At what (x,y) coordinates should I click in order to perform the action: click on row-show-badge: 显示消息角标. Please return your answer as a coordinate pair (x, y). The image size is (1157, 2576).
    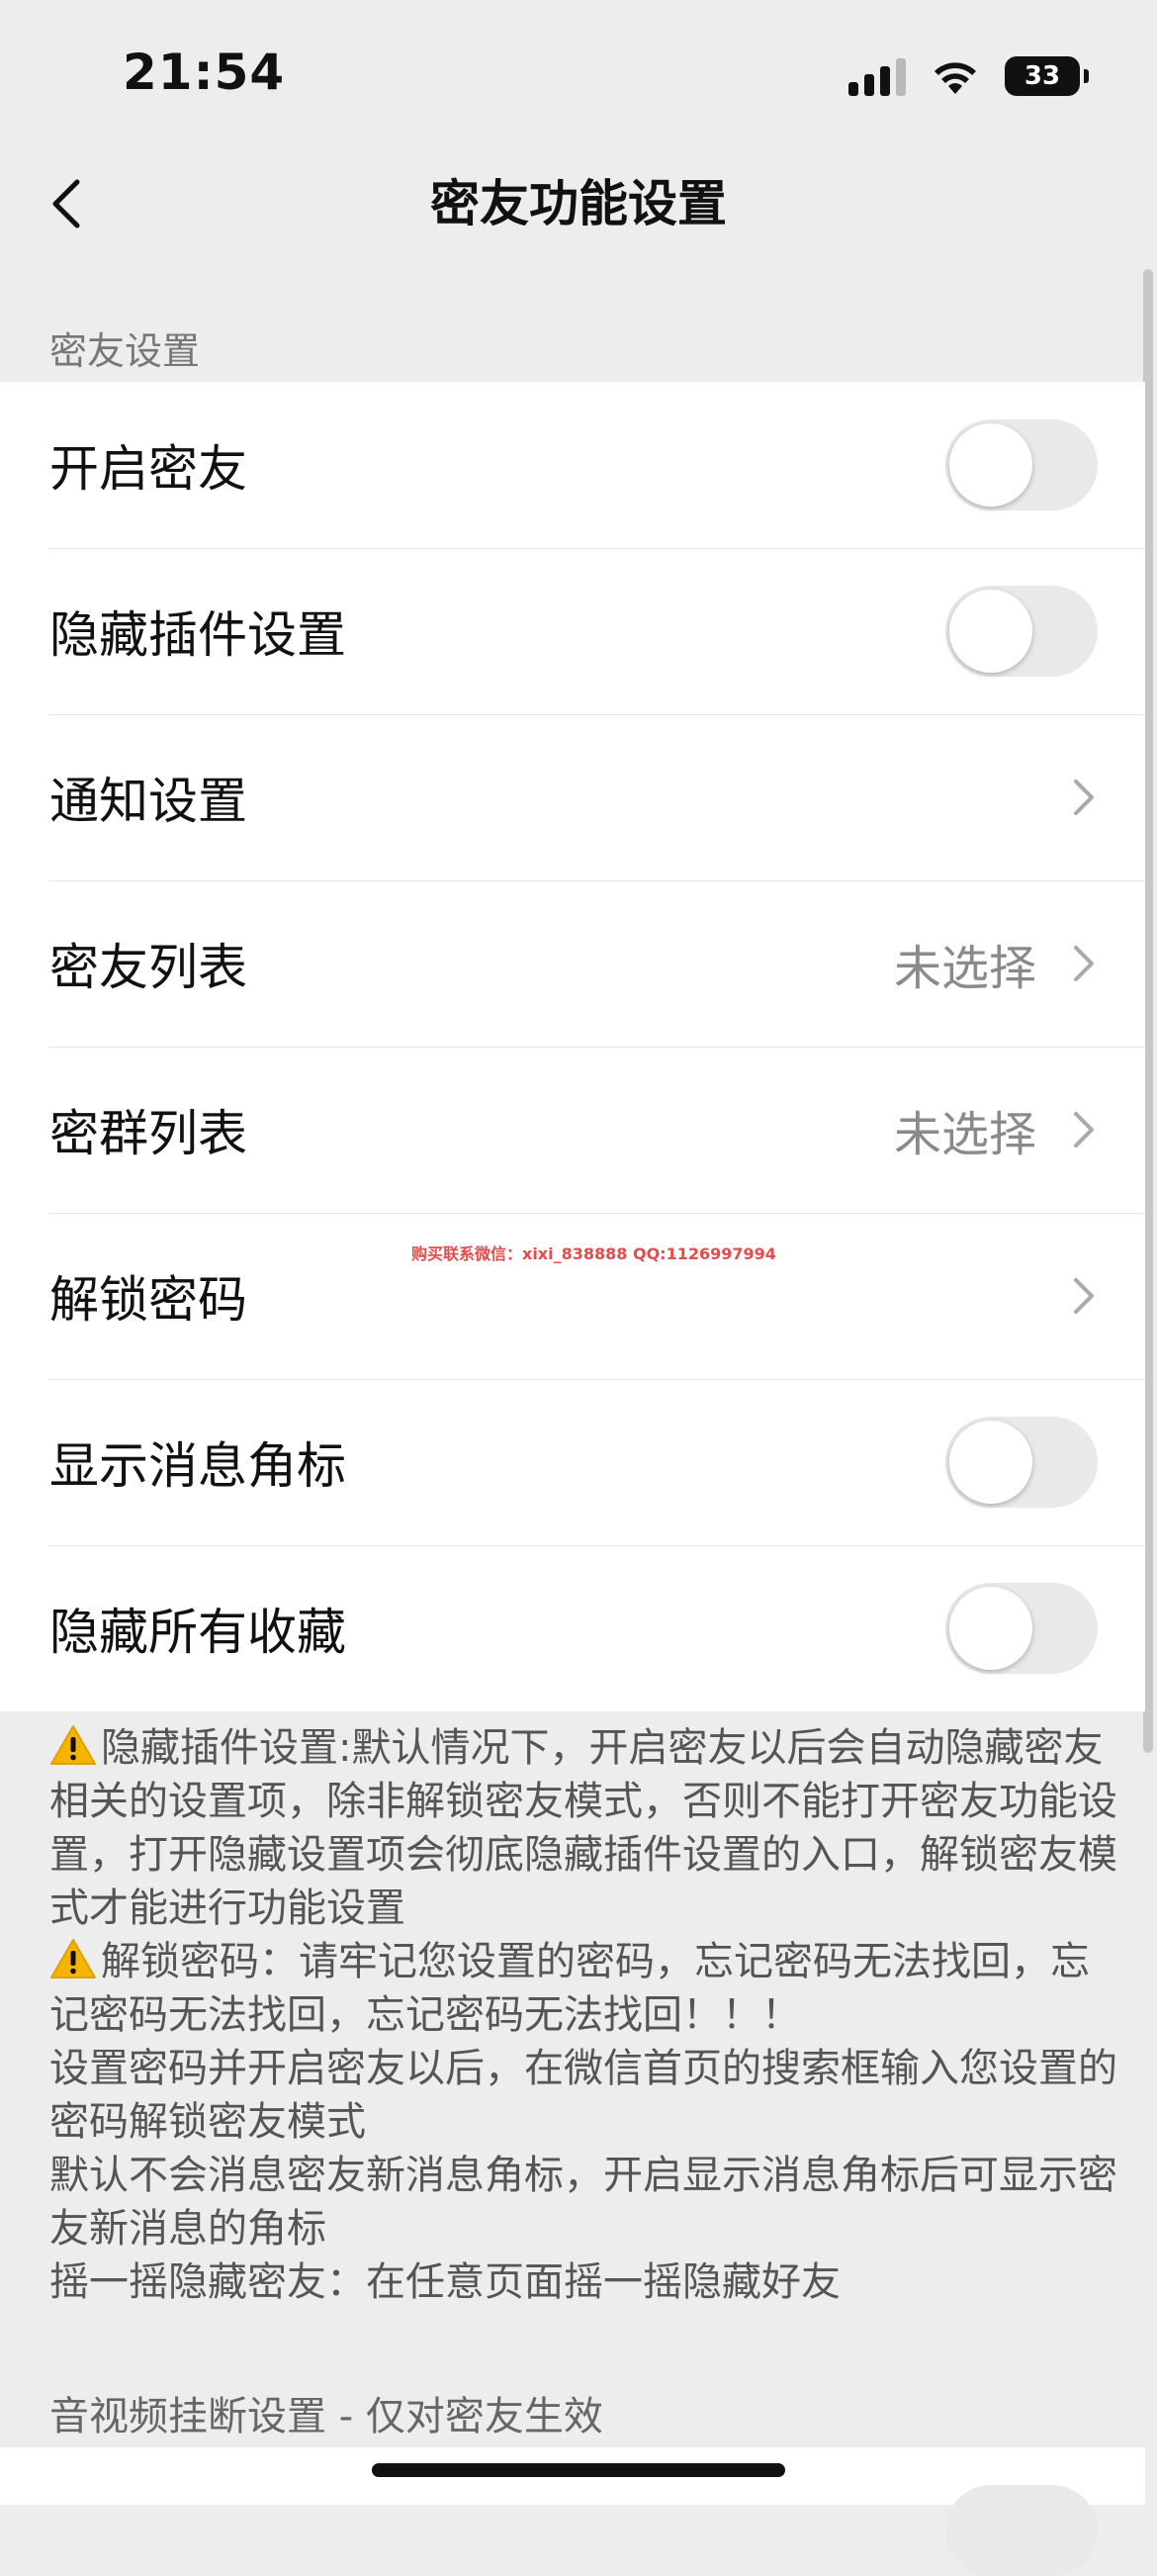
    Looking at the image, I should click on (572, 1462).